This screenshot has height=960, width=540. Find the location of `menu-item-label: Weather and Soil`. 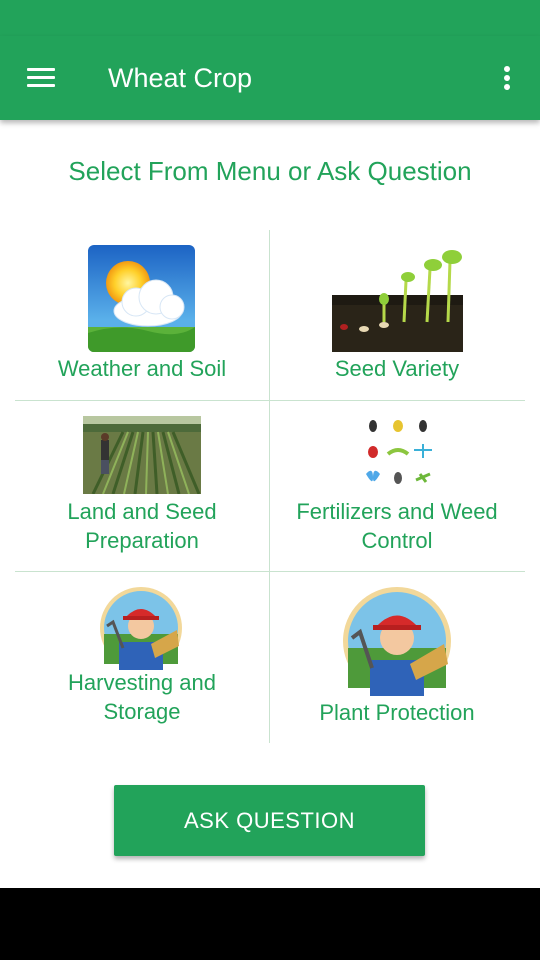

menu-item-label: Weather and Soil is located at coordinates (142, 368).